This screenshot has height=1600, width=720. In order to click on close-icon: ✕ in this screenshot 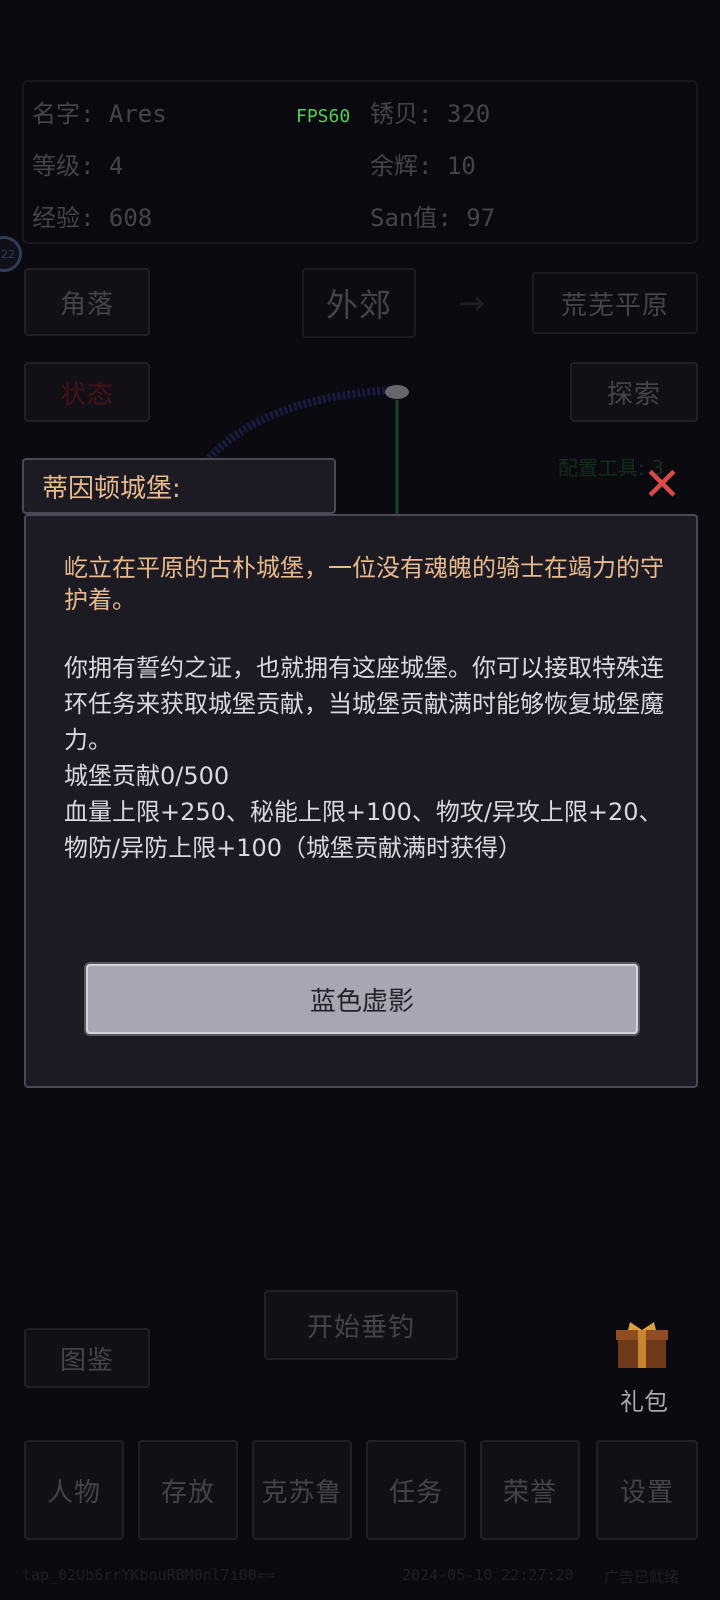, I will do `click(662, 484)`.